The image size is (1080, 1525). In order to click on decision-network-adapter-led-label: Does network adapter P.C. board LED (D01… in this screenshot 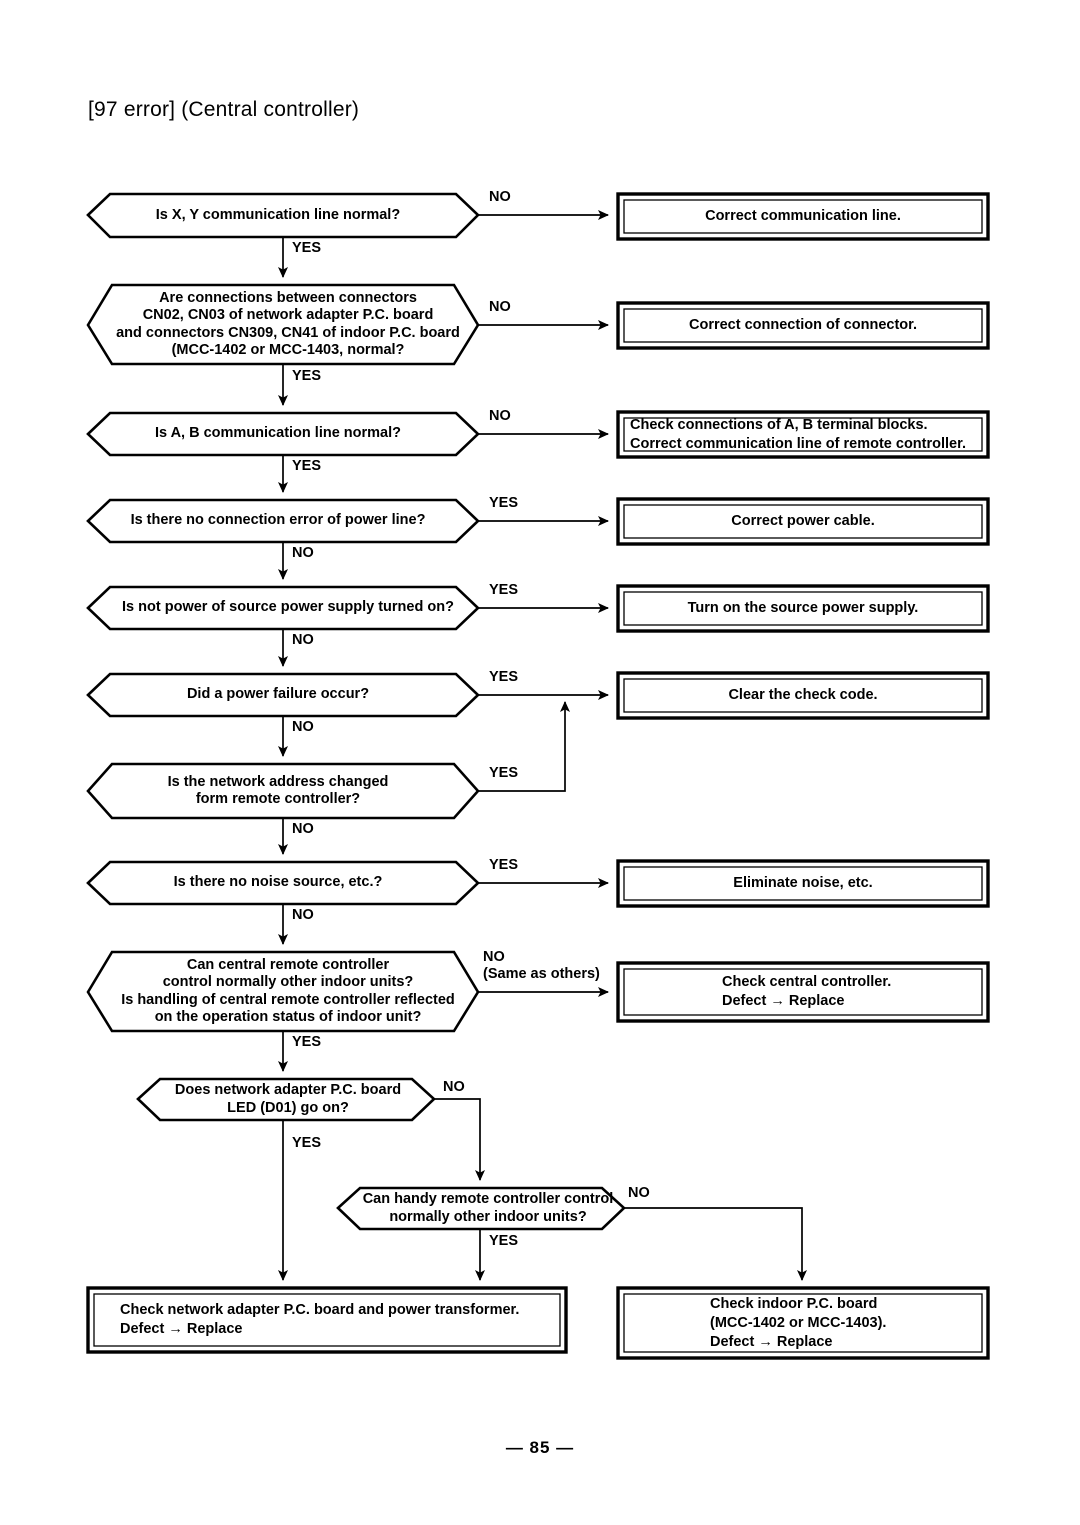, I will do `click(288, 1099)`.